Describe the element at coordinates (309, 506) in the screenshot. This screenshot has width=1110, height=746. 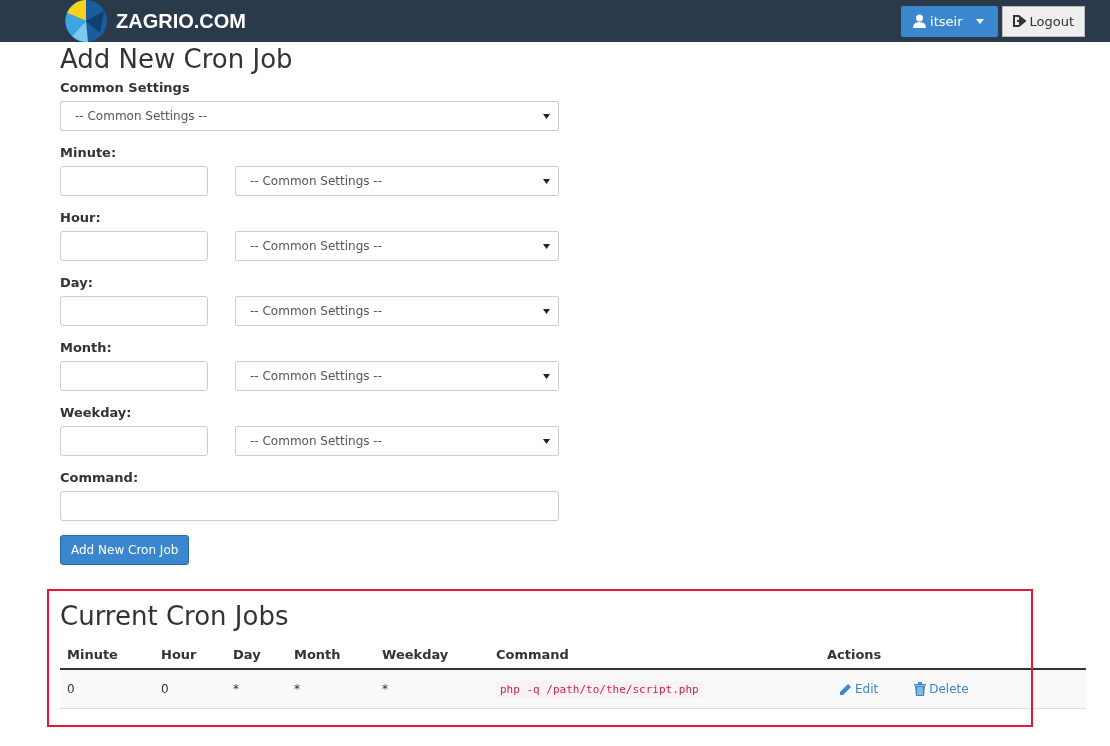
I see `command-input-field` at that location.